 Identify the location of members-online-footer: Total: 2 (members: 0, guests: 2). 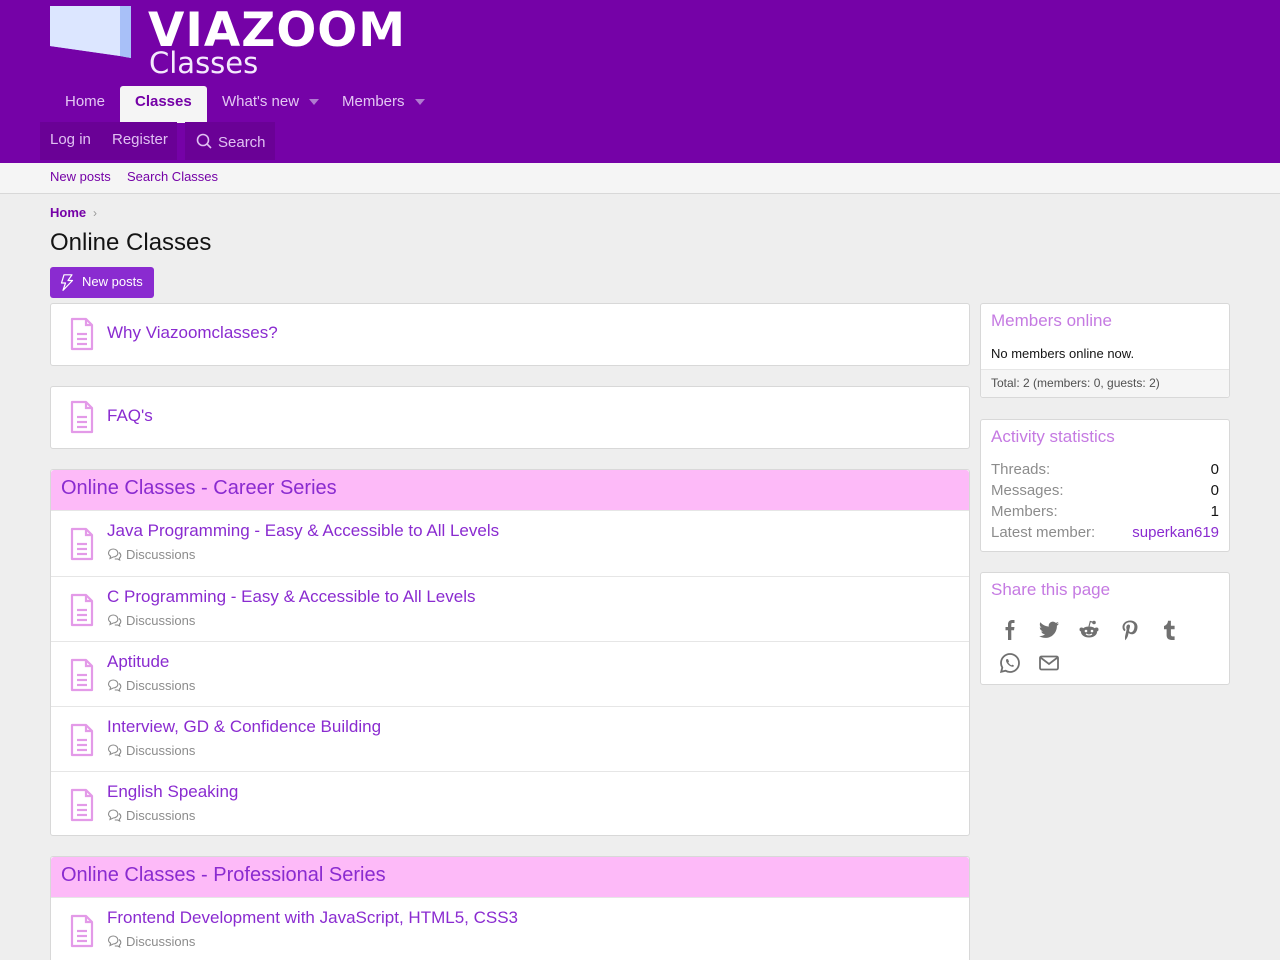
(1105, 383).